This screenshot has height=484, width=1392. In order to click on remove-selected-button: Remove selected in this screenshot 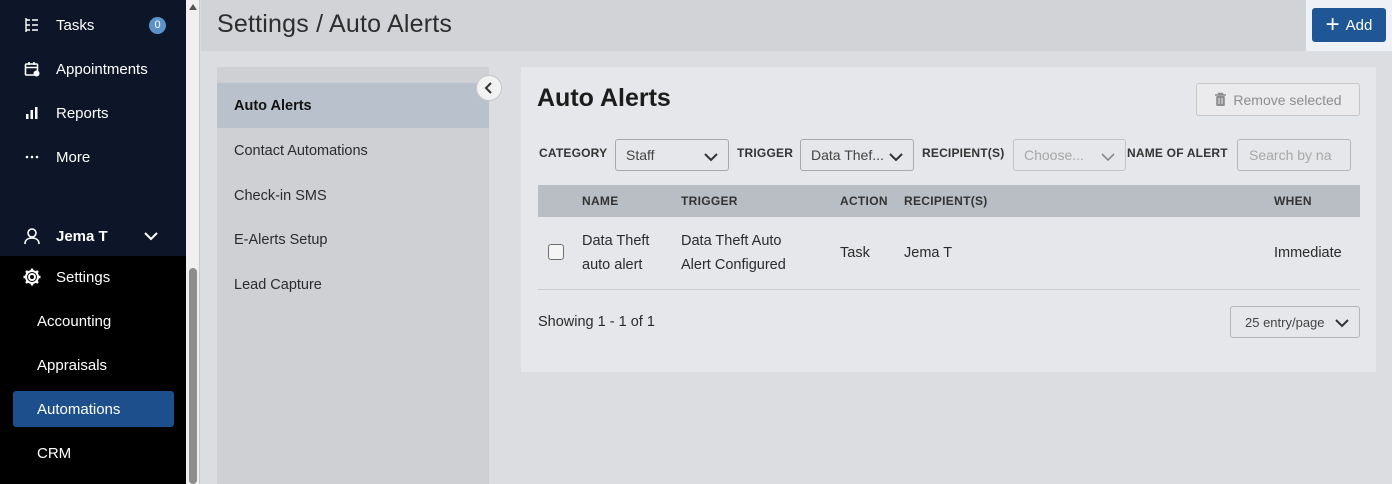, I will do `click(1278, 99)`.